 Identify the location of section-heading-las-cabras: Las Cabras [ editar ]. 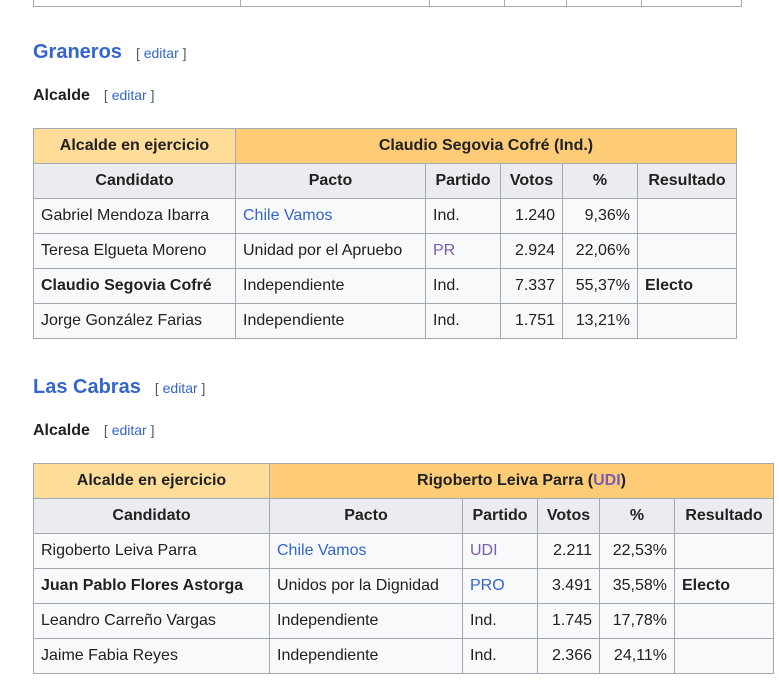
(119, 387).